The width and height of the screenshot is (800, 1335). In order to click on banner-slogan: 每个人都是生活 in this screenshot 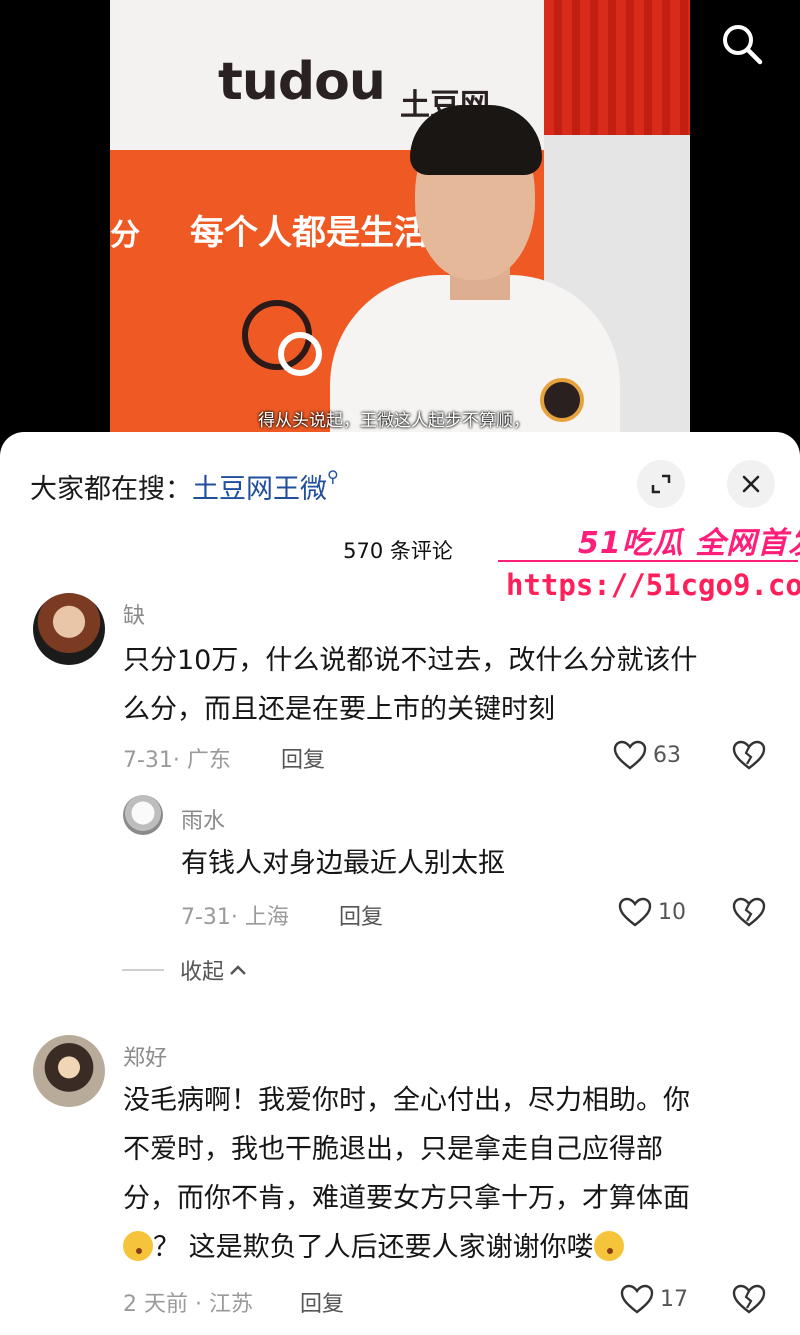, I will do `click(309, 233)`.